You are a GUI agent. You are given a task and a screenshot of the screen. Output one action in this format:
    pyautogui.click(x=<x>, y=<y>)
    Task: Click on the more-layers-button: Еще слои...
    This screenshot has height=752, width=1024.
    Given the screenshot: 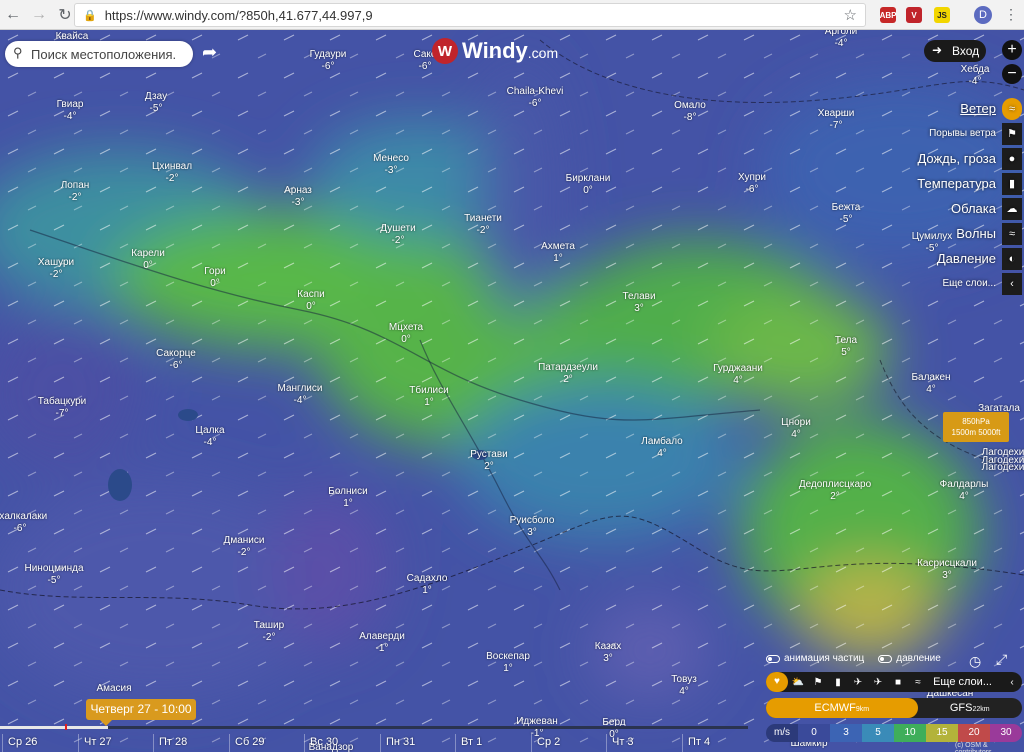 What is the action you would take?
    pyautogui.click(x=967, y=682)
    